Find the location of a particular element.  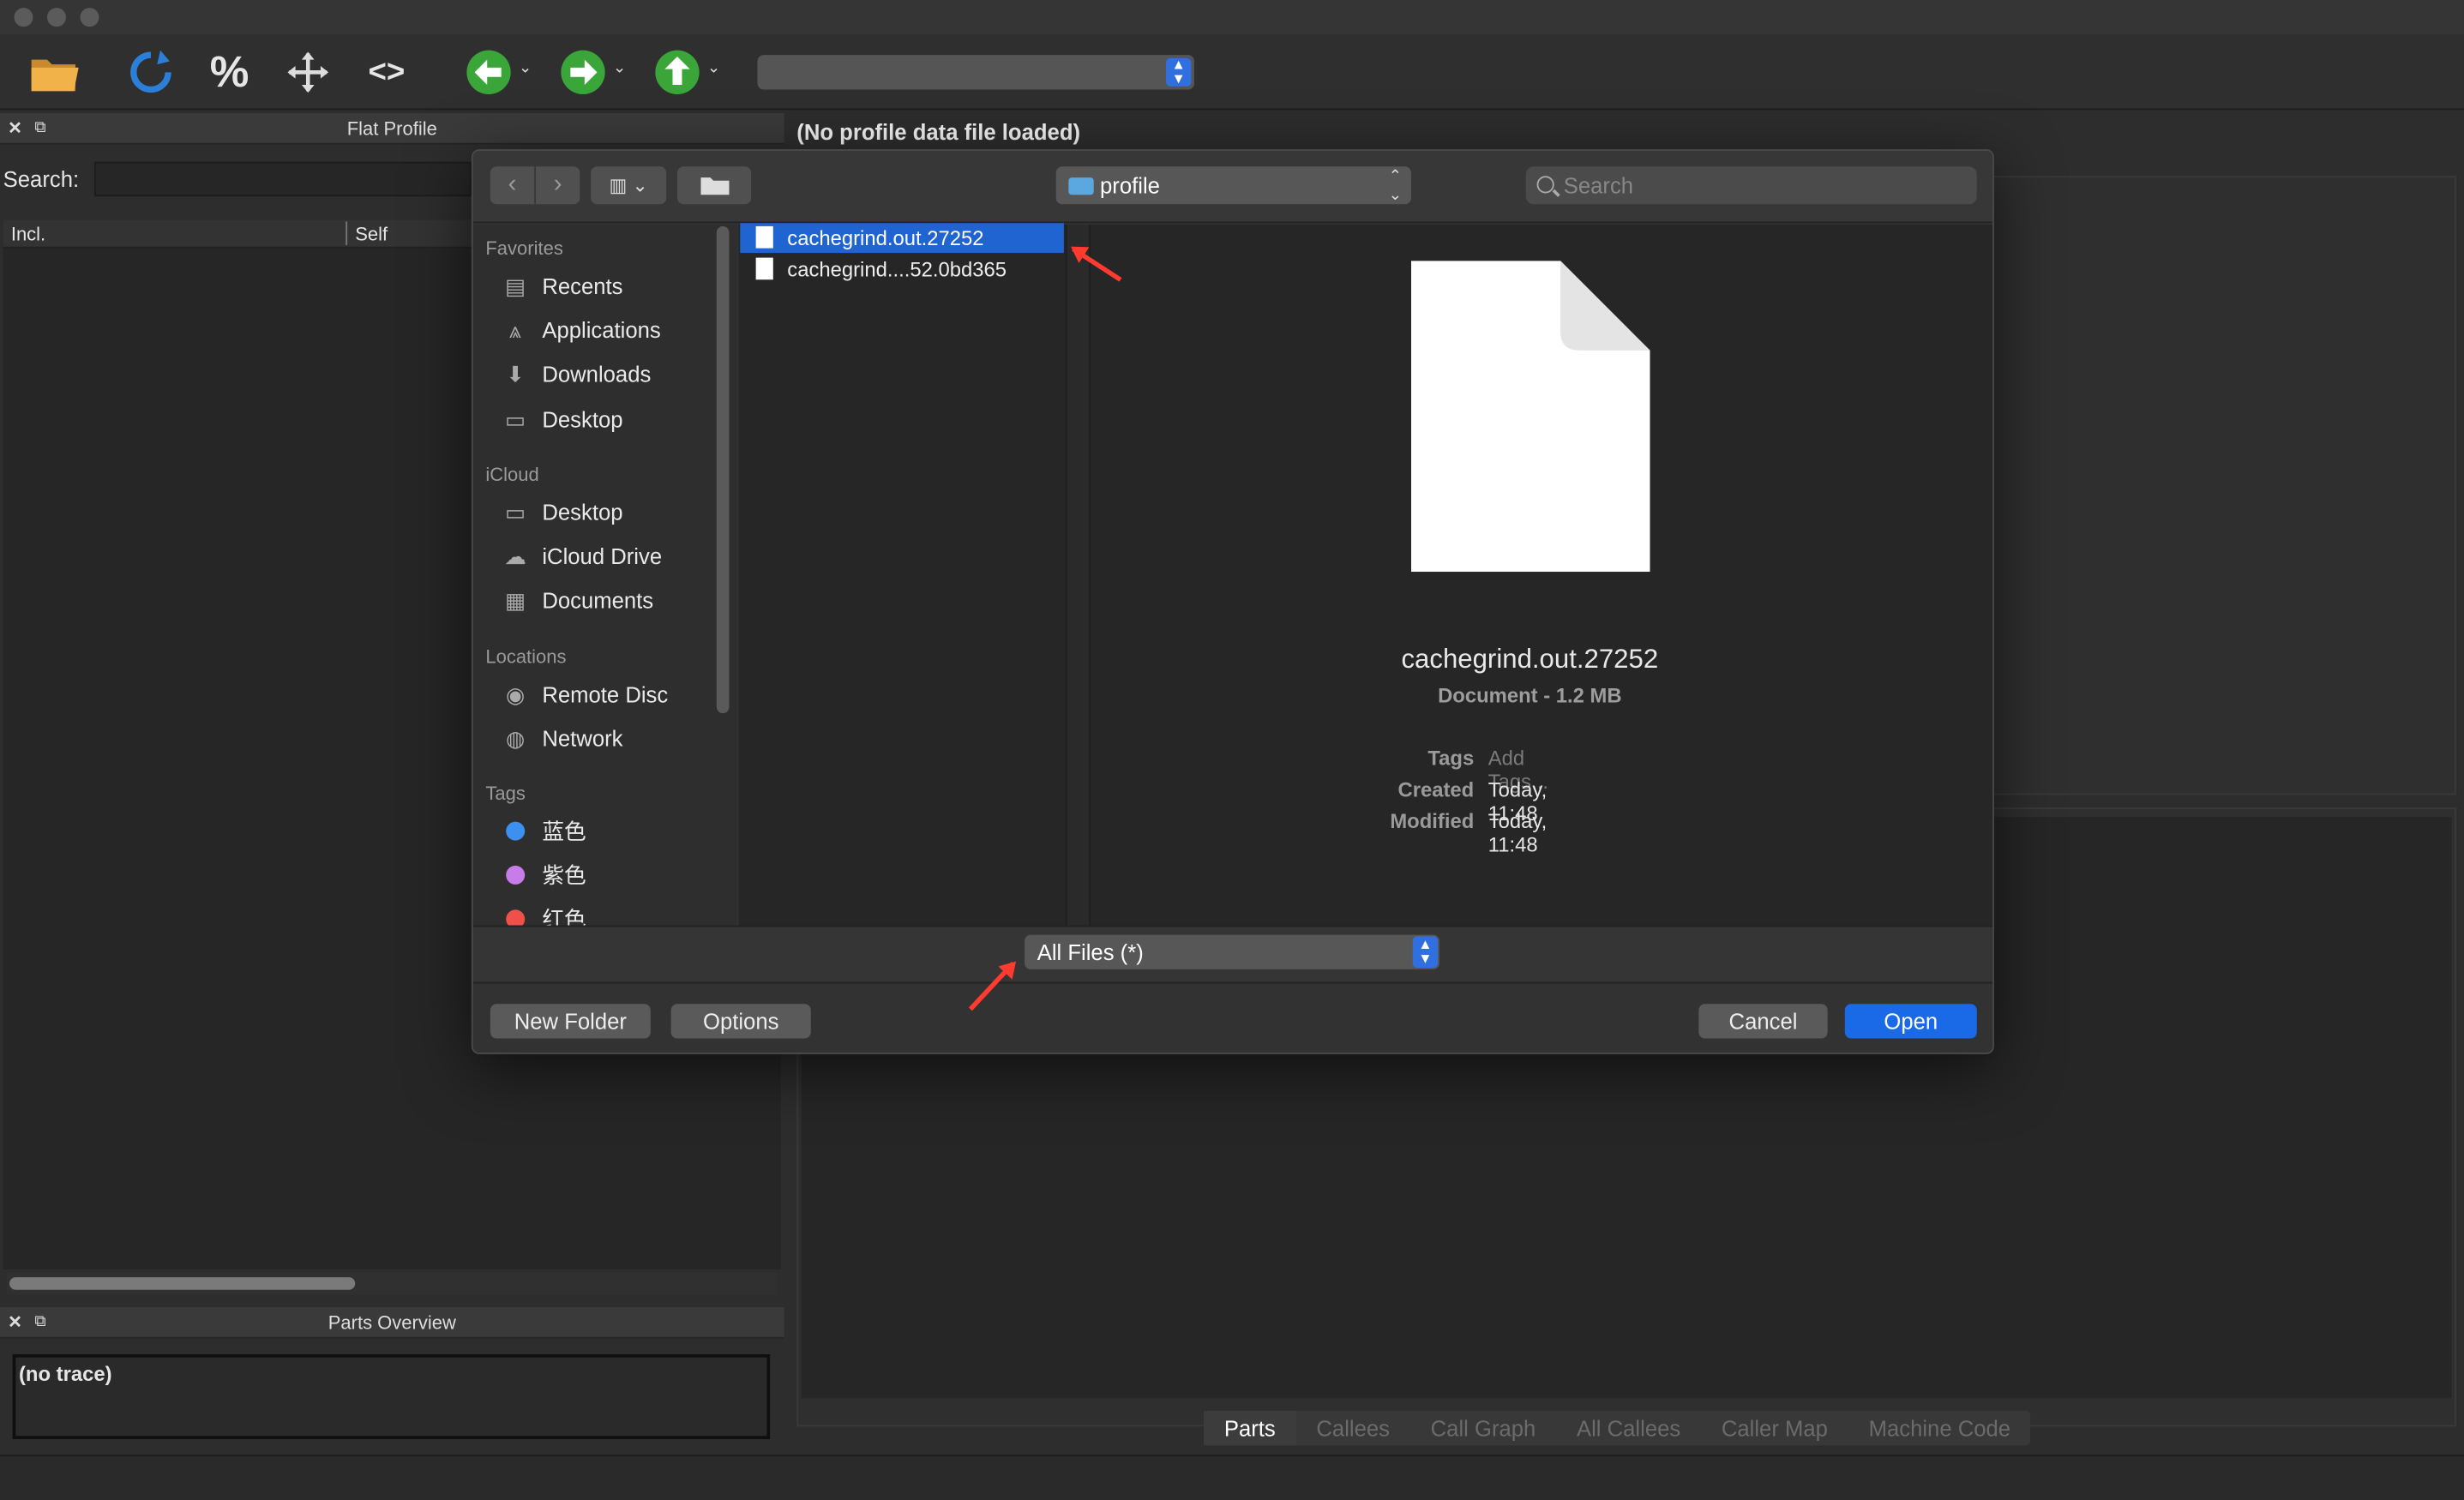

sidebar-heading-favorites: Favorites is located at coordinates (524, 248).